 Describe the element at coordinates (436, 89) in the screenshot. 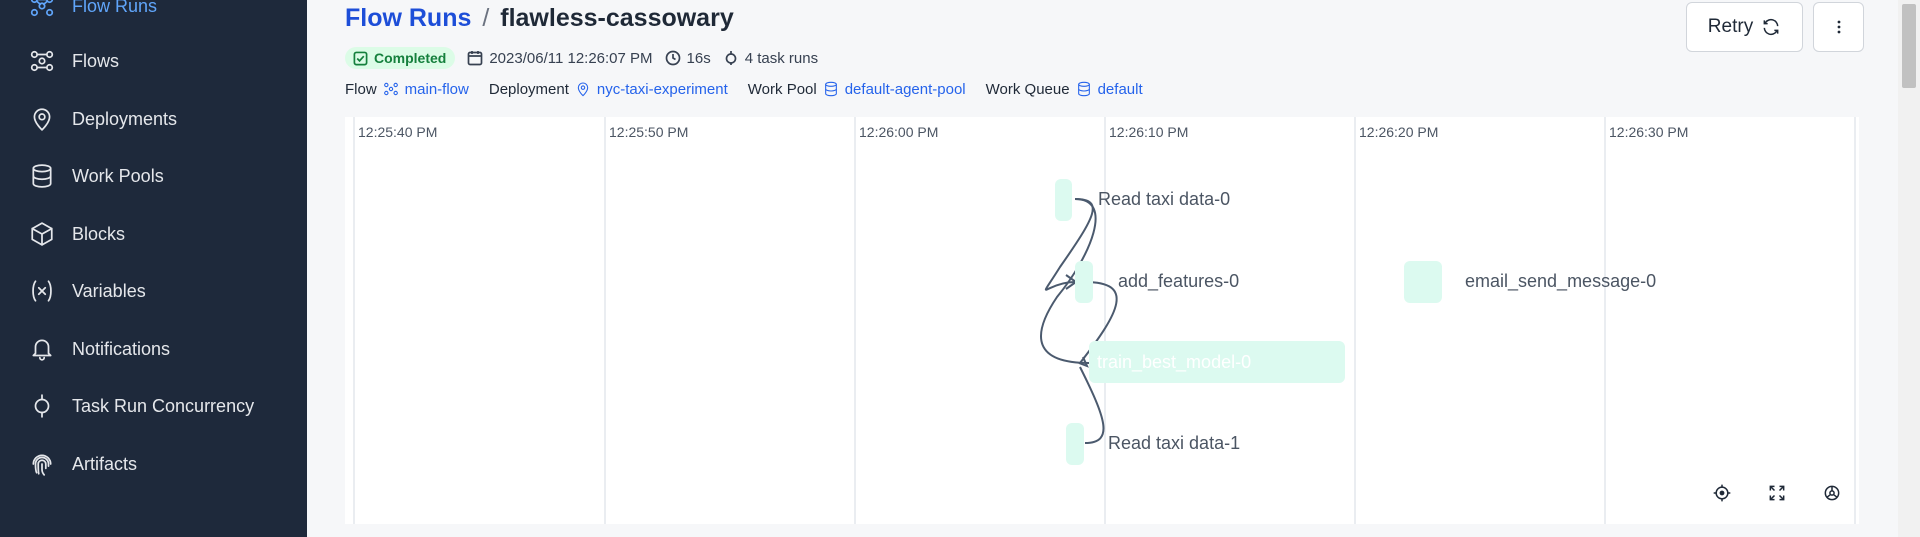

I see `flow-value: main-flow` at that location.